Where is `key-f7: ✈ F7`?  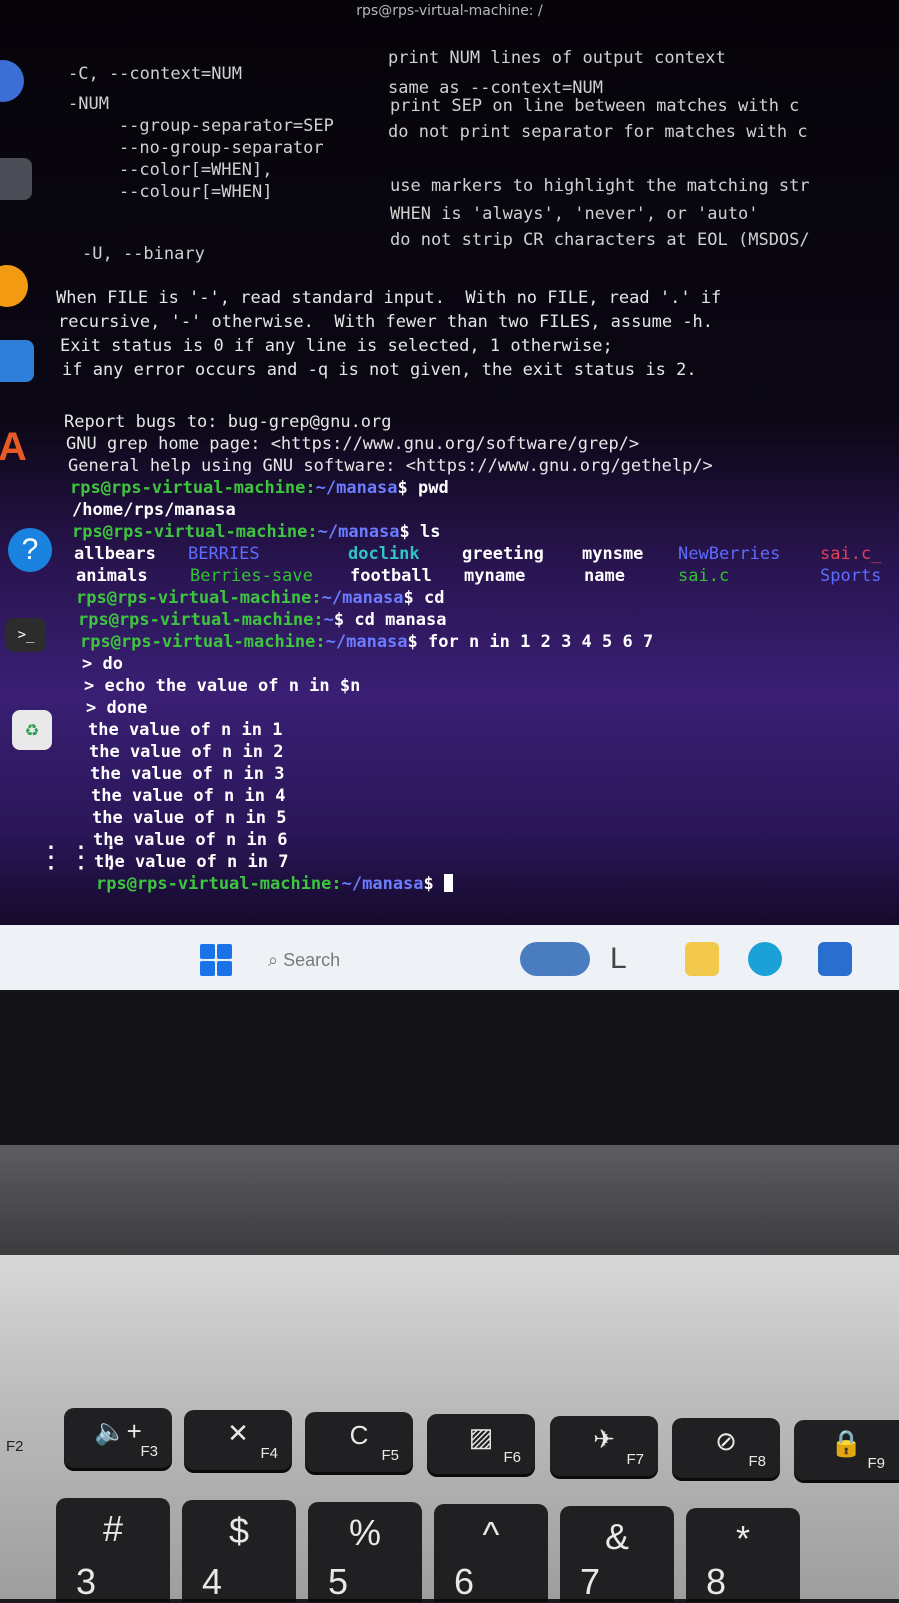 key-f7: ✈ F7 is located at coordinates (604, 1446).